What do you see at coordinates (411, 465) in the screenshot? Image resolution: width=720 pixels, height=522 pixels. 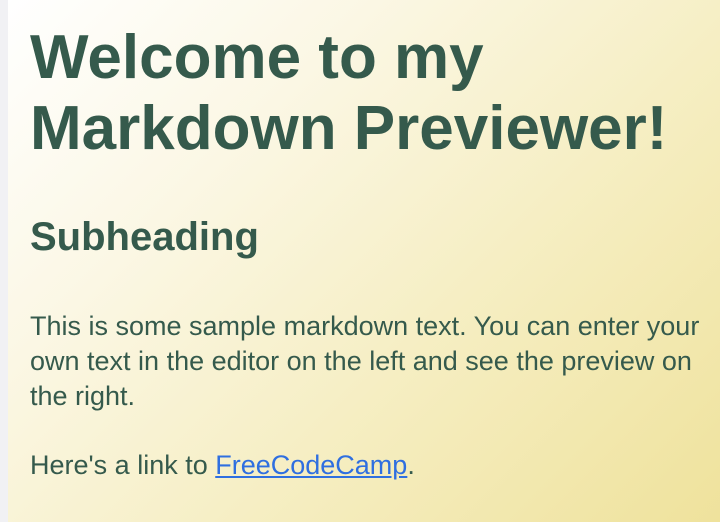 I see `link-line-suffix: .` at bounding box center [411, 465].